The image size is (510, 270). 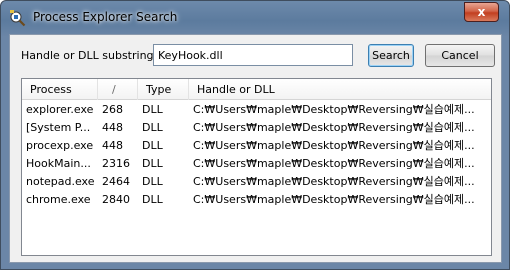 I want to click on results-header: Process / Type Handle or DLL, so click(x=256, y=89).